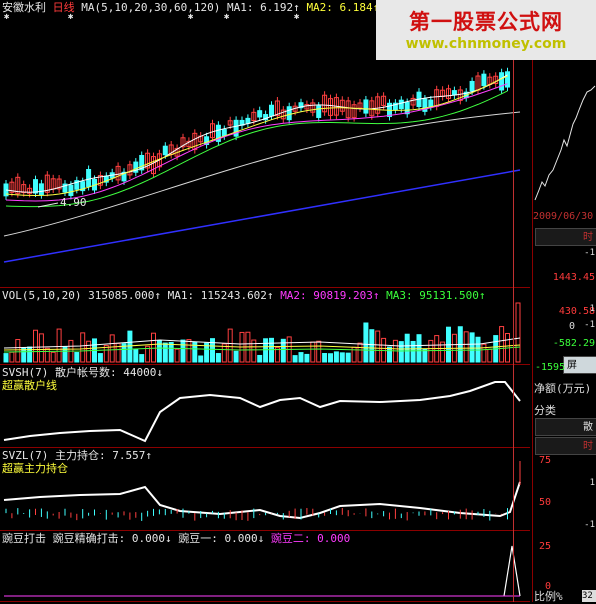  I want to click on tab-time-1: 时, so click(565, 237).